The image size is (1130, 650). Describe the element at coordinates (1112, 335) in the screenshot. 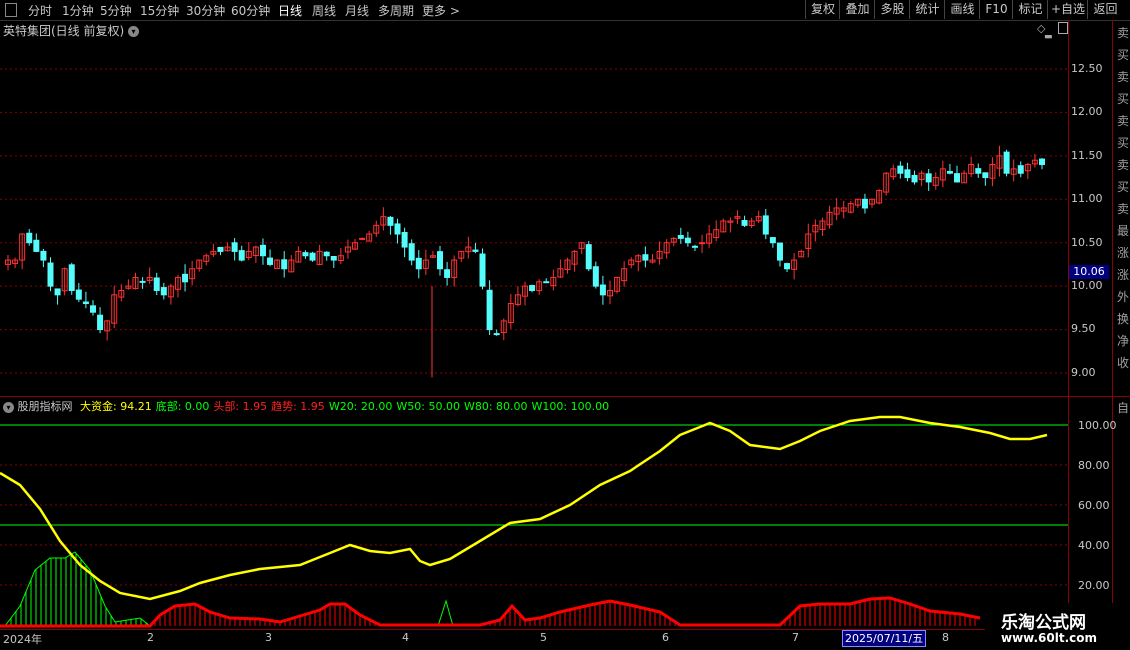

I see `side-panel-divider` at that location.